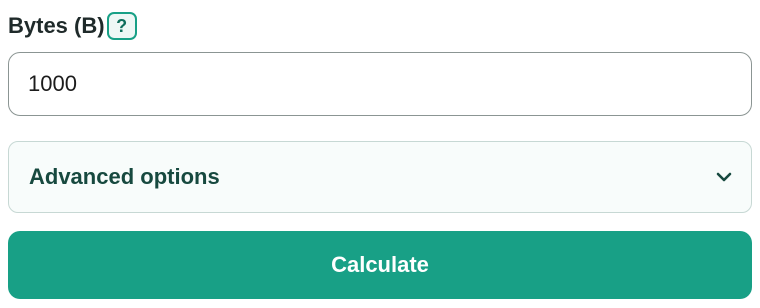 The height and width of the screenshot is (308, 760). I want to click on advanced-options-label: Advanced options, so click(124, 176).